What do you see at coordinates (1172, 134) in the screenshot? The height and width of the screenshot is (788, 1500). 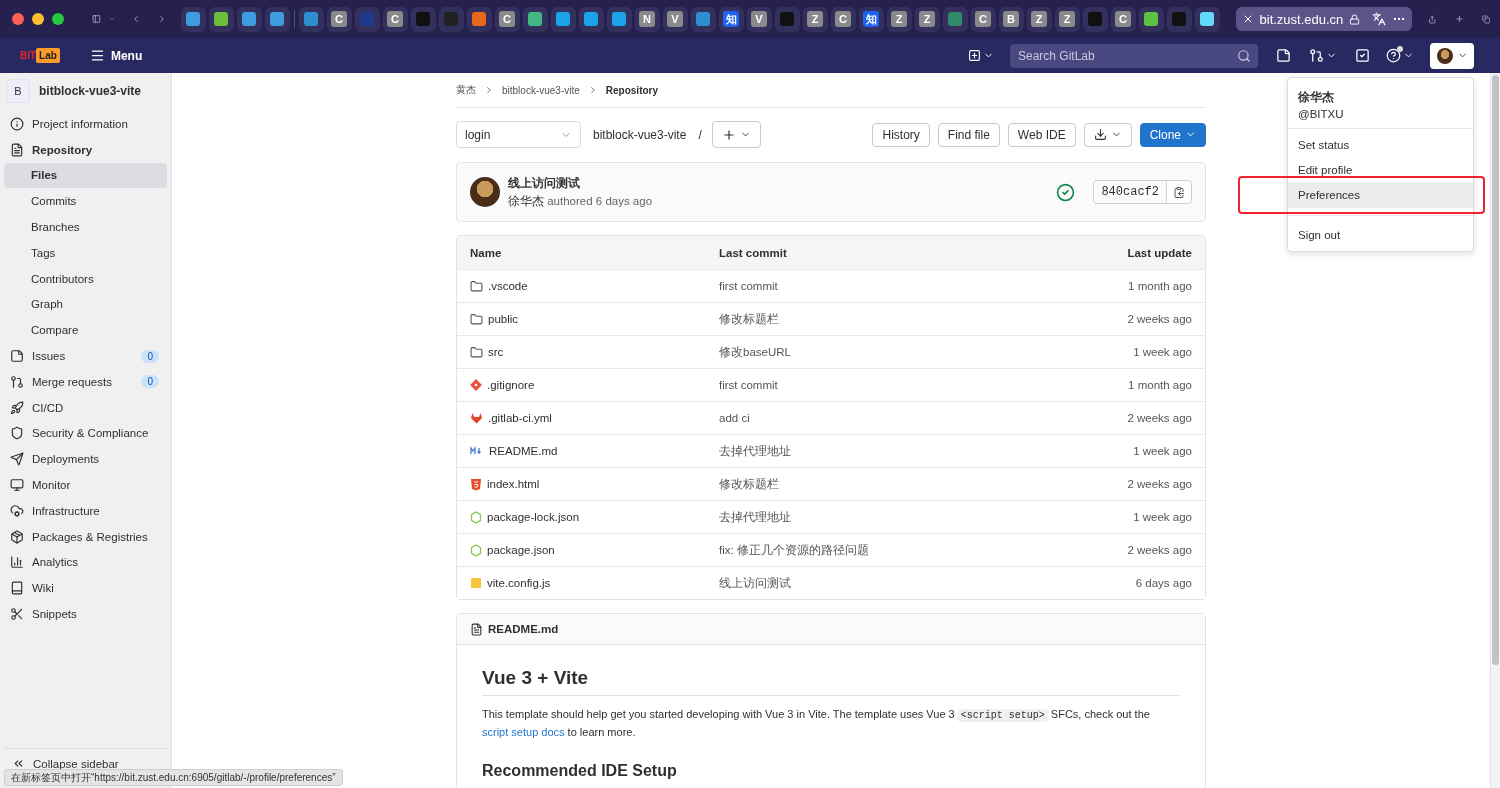 I see `clone-button: Clone` at bounding box center [1172, 134].